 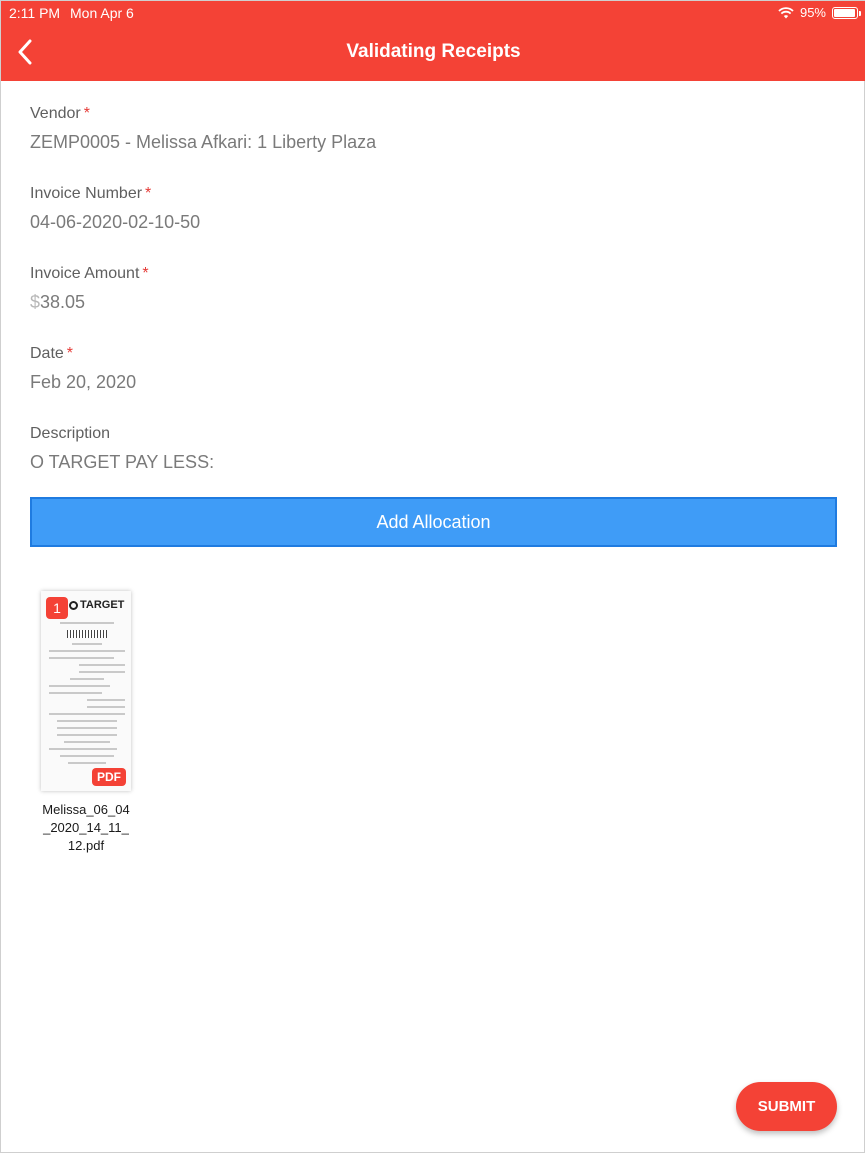 I want to click on page-title: Validating Receipts, so click(x=433, y=51).